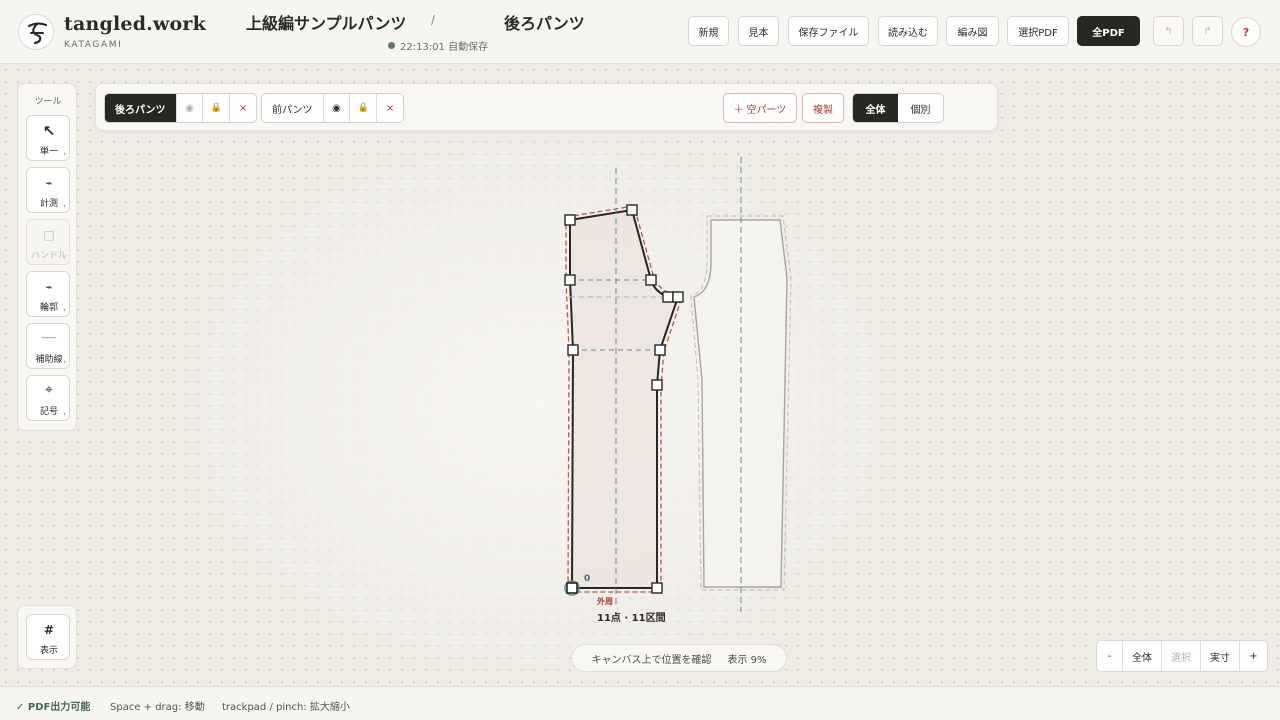  I want to click on display-panel: # 表示, so click(47, 637).